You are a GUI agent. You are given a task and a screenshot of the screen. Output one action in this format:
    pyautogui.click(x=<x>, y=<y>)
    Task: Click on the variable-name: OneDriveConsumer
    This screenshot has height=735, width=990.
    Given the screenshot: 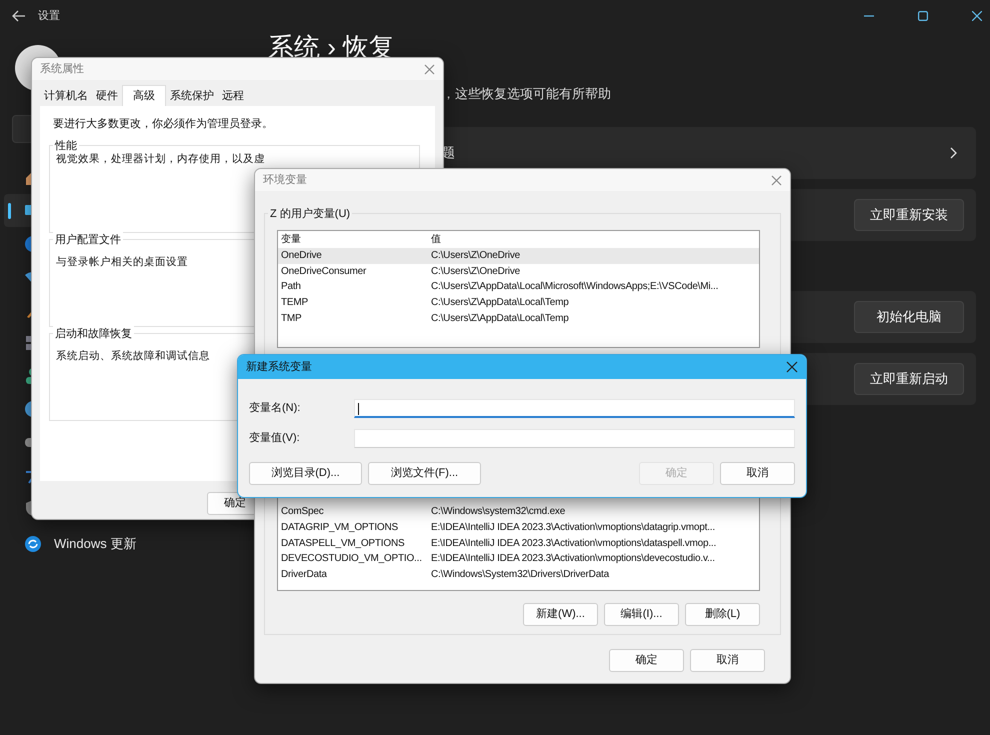 What is the action you would take?
    pyautogui.click(x=324, y=271)
    